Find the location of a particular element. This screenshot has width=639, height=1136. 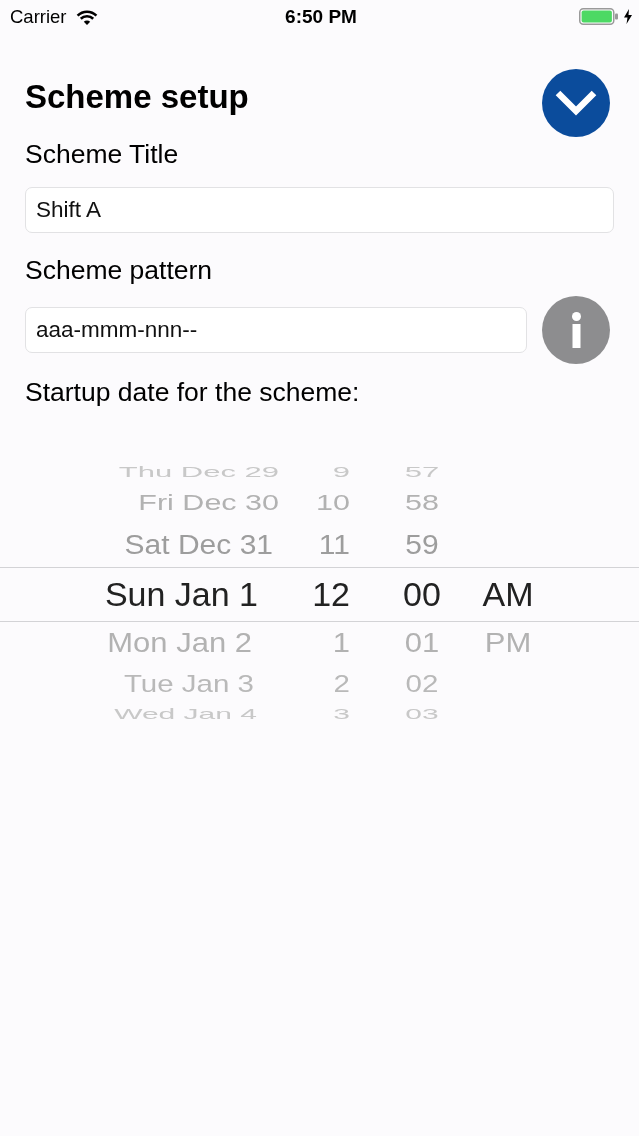

field-label: Scheme pattern is located at coordinates (119, 270).